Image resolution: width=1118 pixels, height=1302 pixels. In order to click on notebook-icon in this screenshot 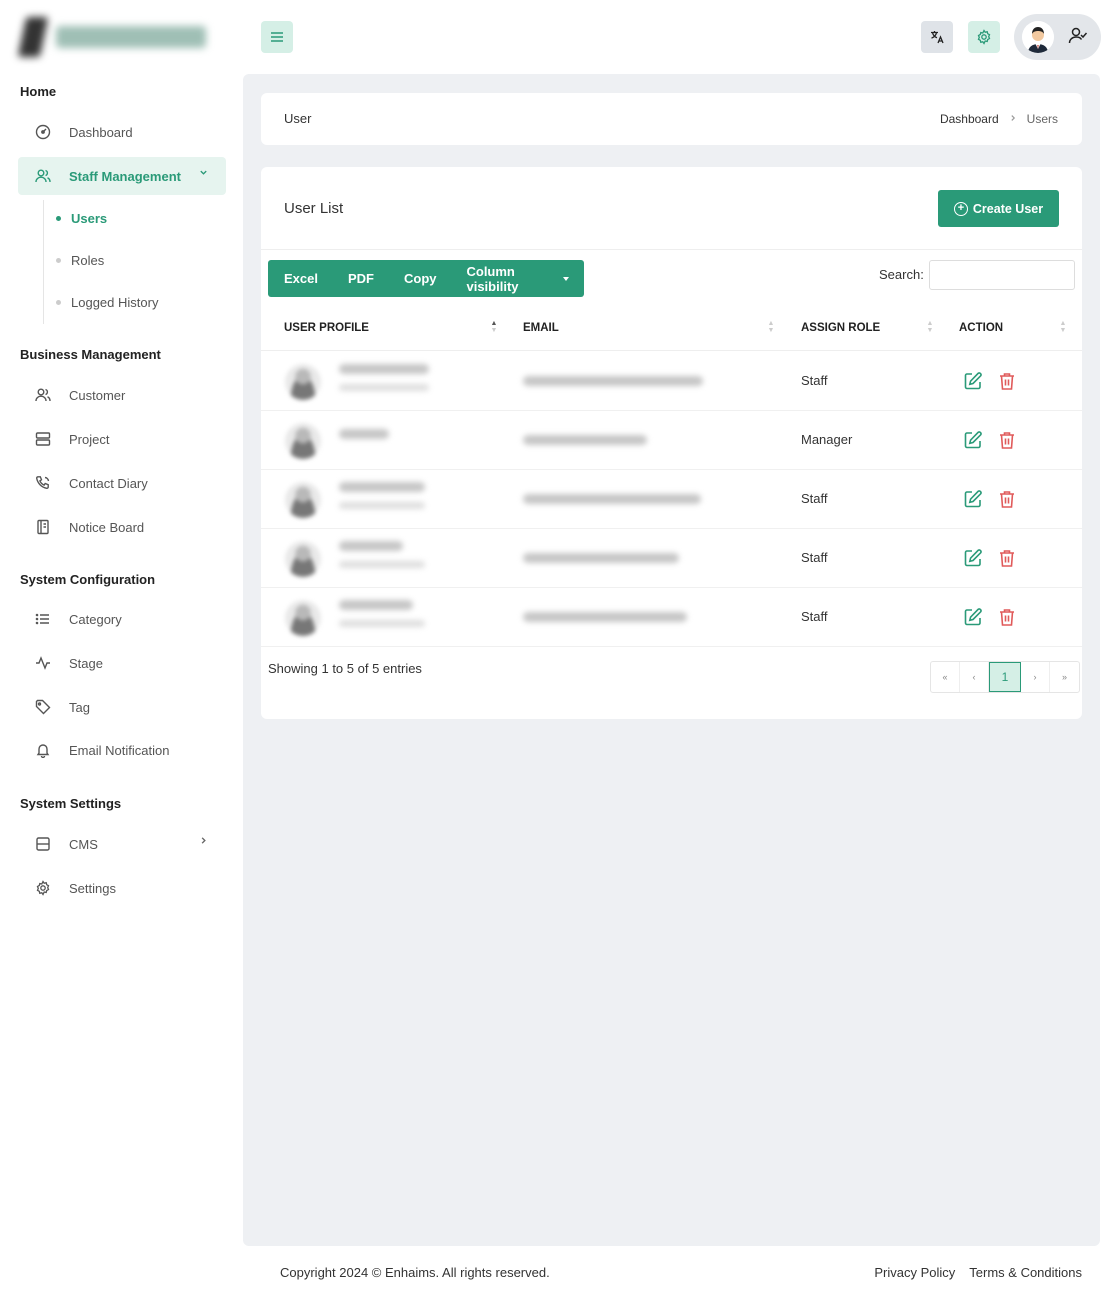, I will do `click(43, 527)`.